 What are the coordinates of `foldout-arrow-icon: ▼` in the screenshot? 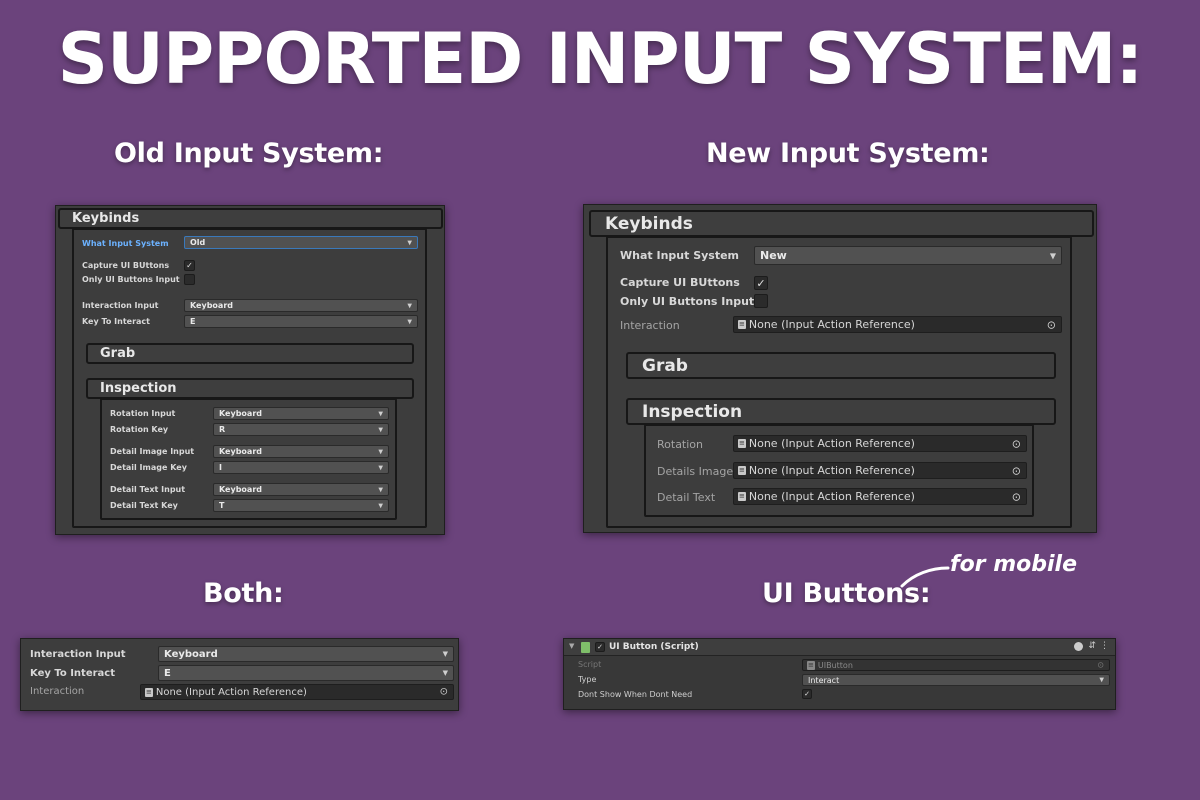 It's located at (571, 646).